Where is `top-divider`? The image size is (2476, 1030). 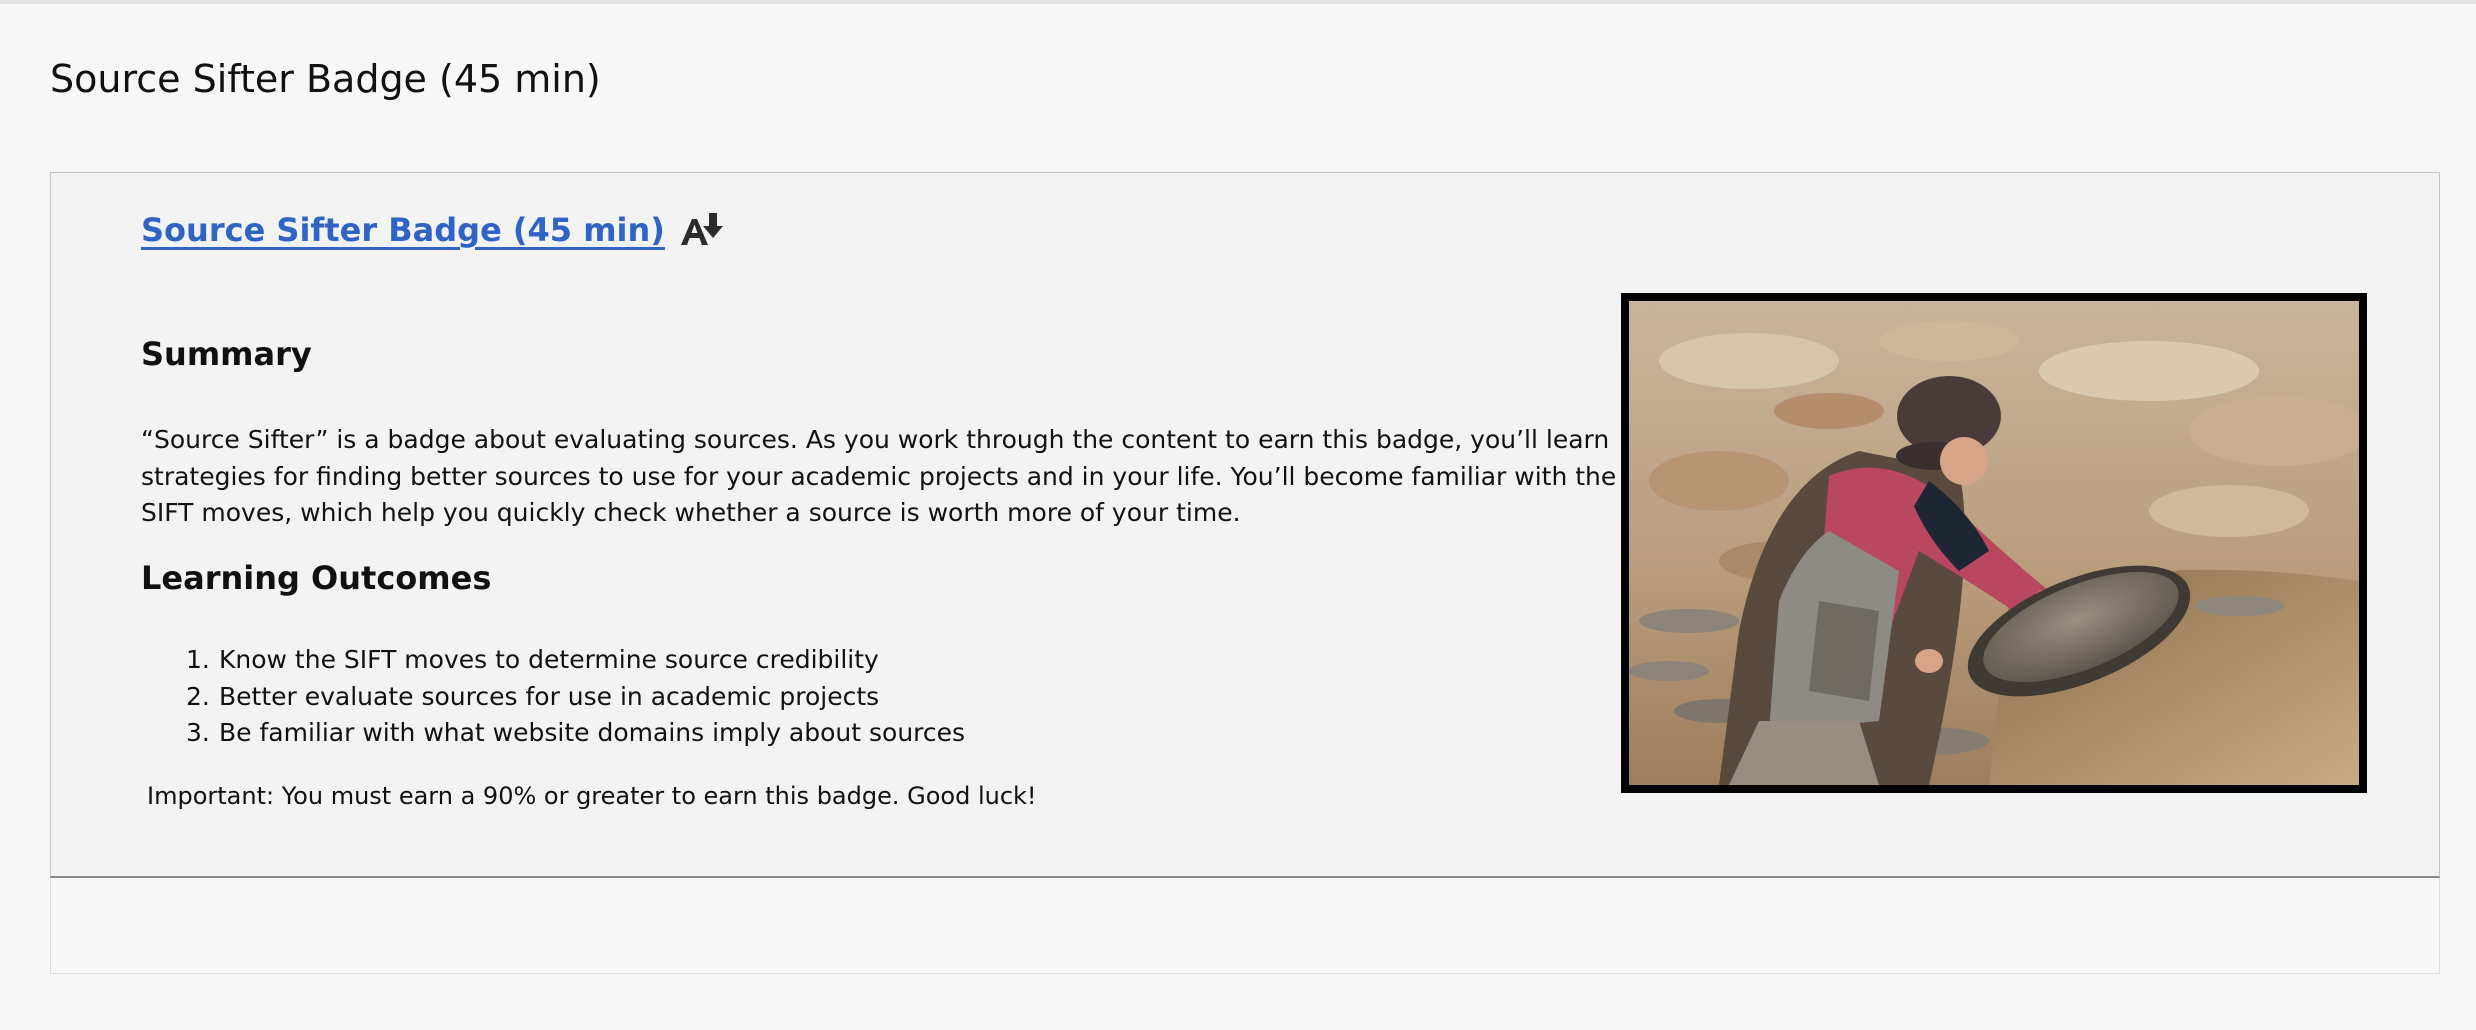 top-divider is located at coordinates (1238, 2).